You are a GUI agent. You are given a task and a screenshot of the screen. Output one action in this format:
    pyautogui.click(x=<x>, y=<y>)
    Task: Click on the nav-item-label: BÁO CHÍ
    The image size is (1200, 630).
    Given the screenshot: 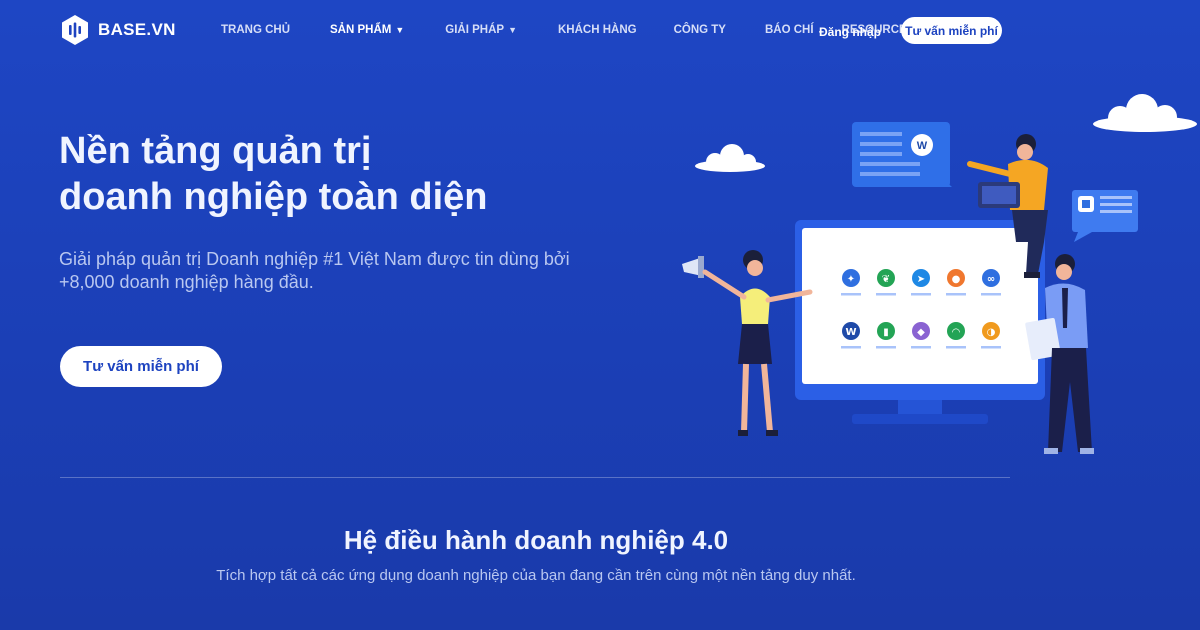 What is the action you would take?
    pyautogui.click(x=789, y=30)
    